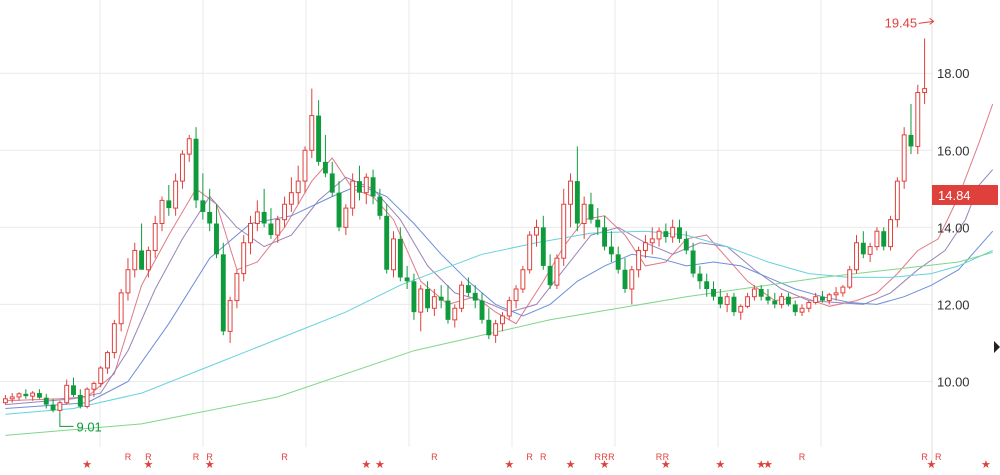 This screenshot has height=475, width=1000. What do you see at coordinates (80, 423) in the screenshot?
I see `low-price-annotation: 9.01` at bounding box center [80, 423].